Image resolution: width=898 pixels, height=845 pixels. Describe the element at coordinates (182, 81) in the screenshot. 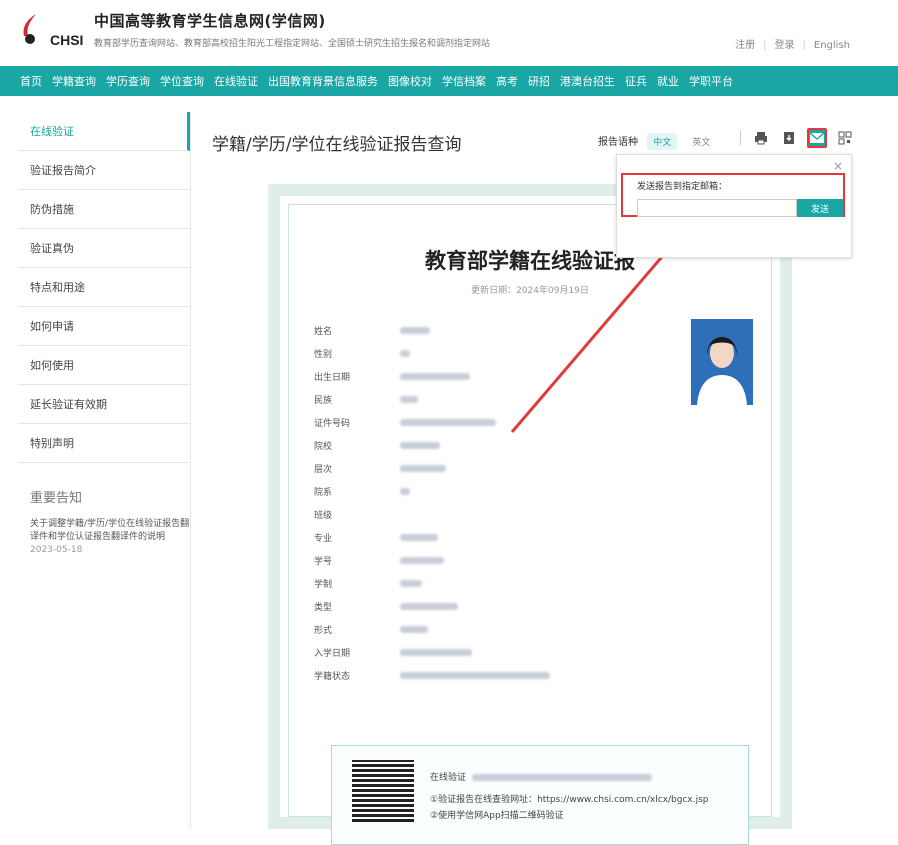

I see `nav-item-xuewei: 学位查询` at that location.